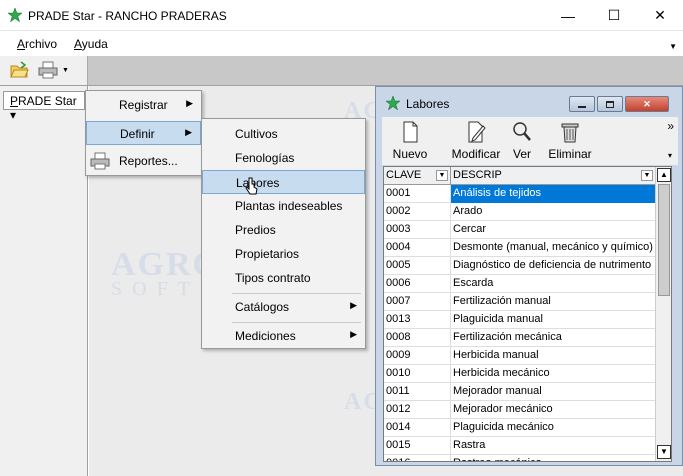  I want to click on cell-descrip: Fertilización mecánica, so click(553, 338).